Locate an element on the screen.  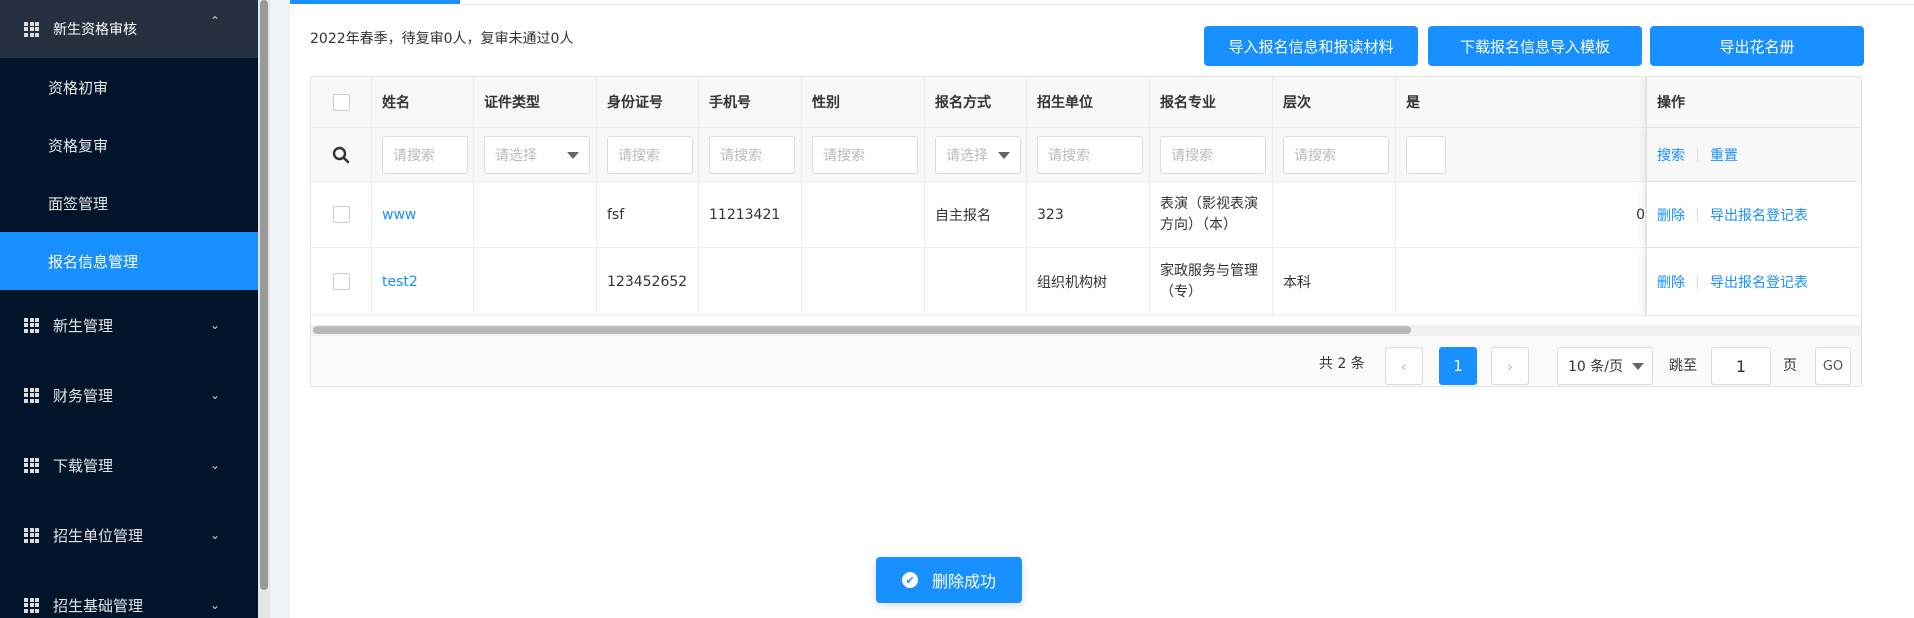
cell-gender is located at coordinates (863, 214).